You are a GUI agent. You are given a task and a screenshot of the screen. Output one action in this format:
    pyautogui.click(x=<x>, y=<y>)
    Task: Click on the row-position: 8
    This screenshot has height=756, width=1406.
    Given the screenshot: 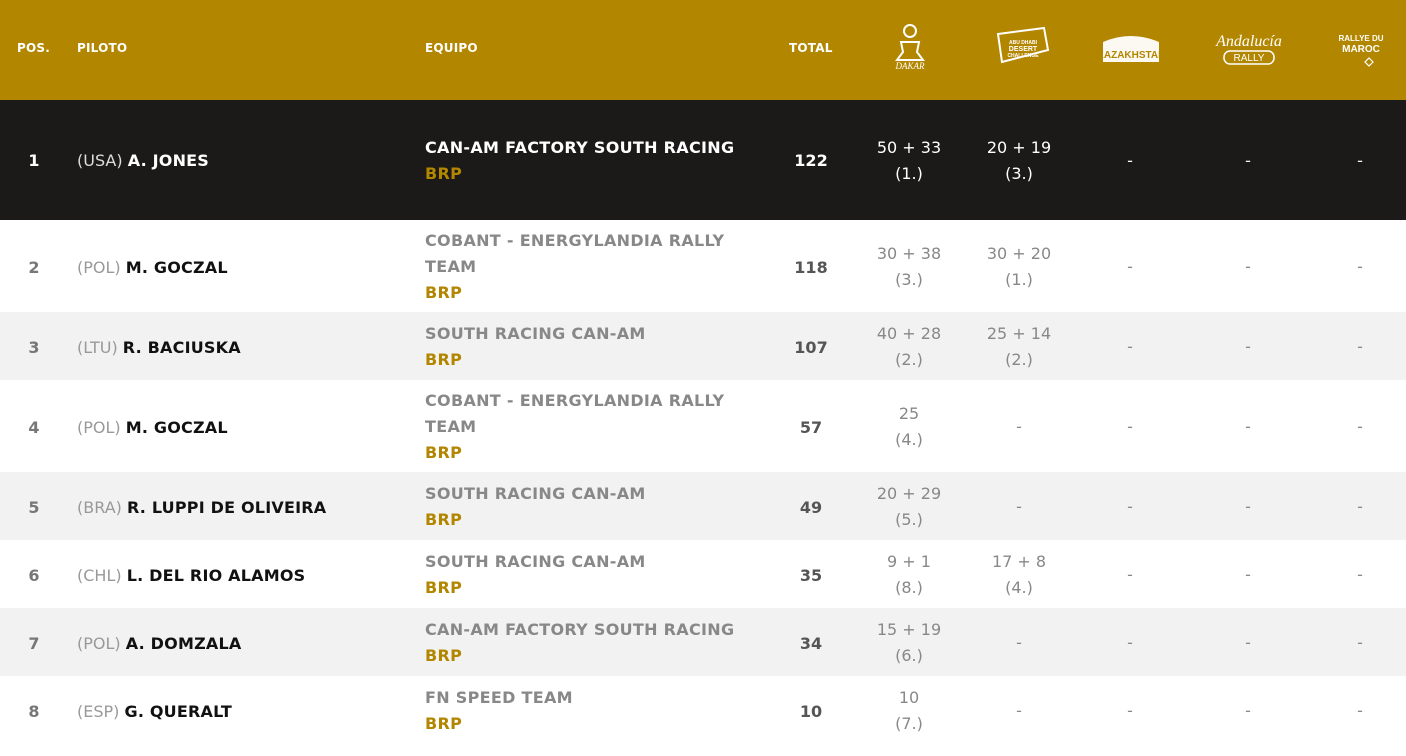 What is the action you would take?
    pyautogui.click(x=34, y=711)
    